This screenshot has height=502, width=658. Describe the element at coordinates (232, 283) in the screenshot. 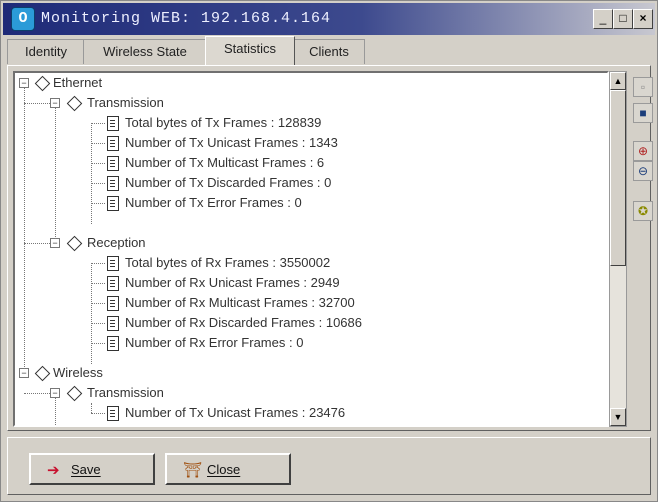

I see `tree-leaf-eth-rx-unicast: Number of Rx Unicast Frames : 2949` at that location.